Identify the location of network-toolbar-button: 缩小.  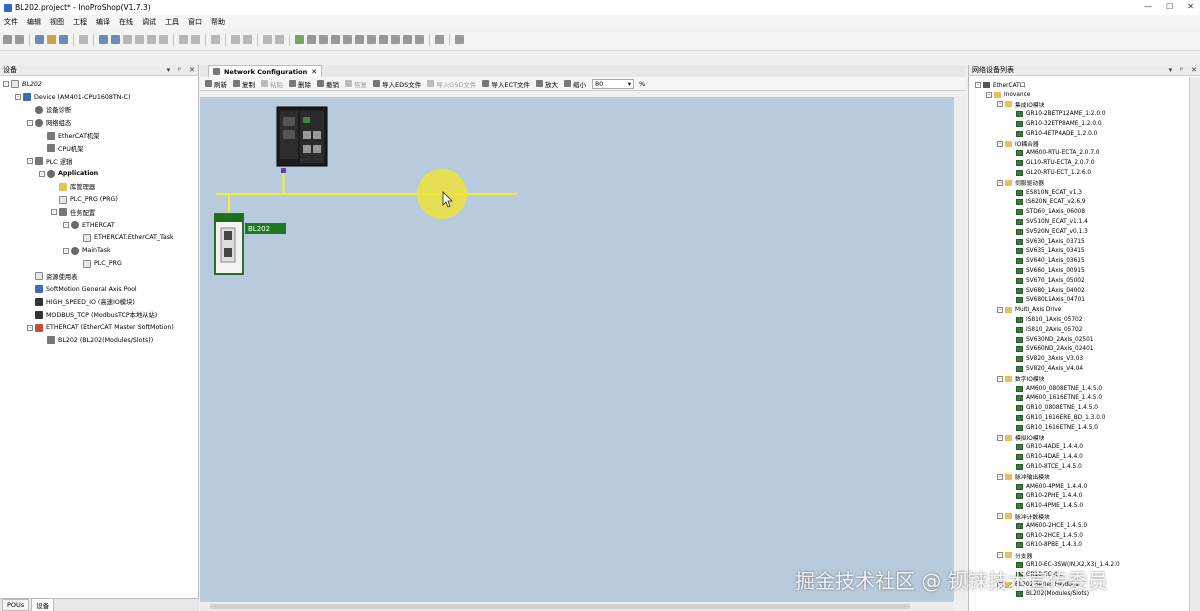
(575, 84).